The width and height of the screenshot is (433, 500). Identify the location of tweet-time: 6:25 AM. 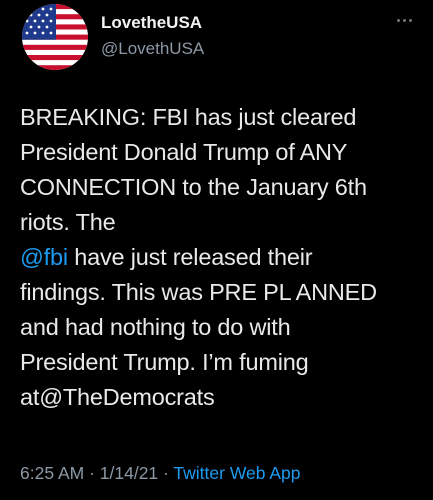
(52, 473).